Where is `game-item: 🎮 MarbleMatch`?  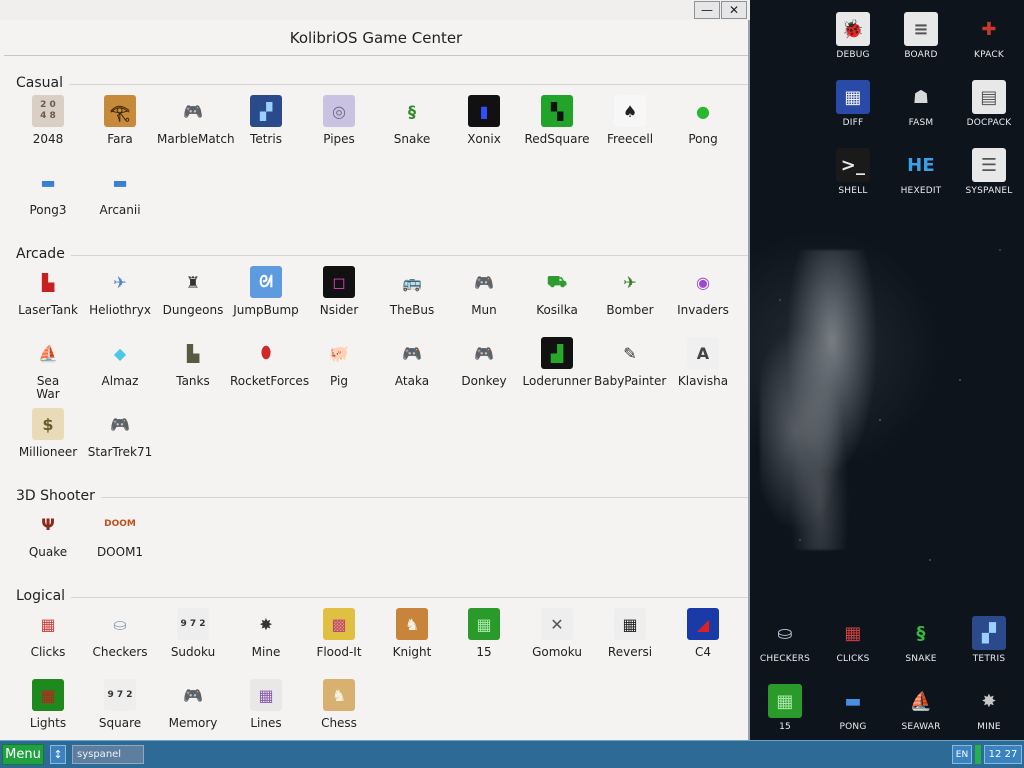 game-item: 🎮 MarbleMatch is located at coordinates (196, 120).